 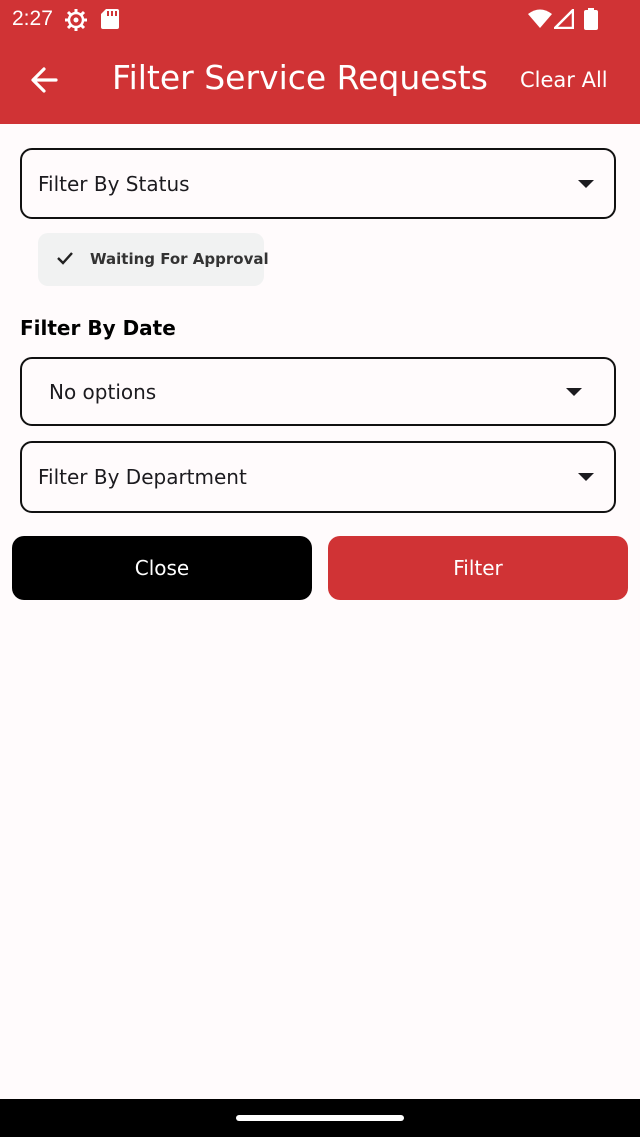 I want to click on status-chip-waiting-for-approval: Waiting For Approval, so click(x=153, y=259).